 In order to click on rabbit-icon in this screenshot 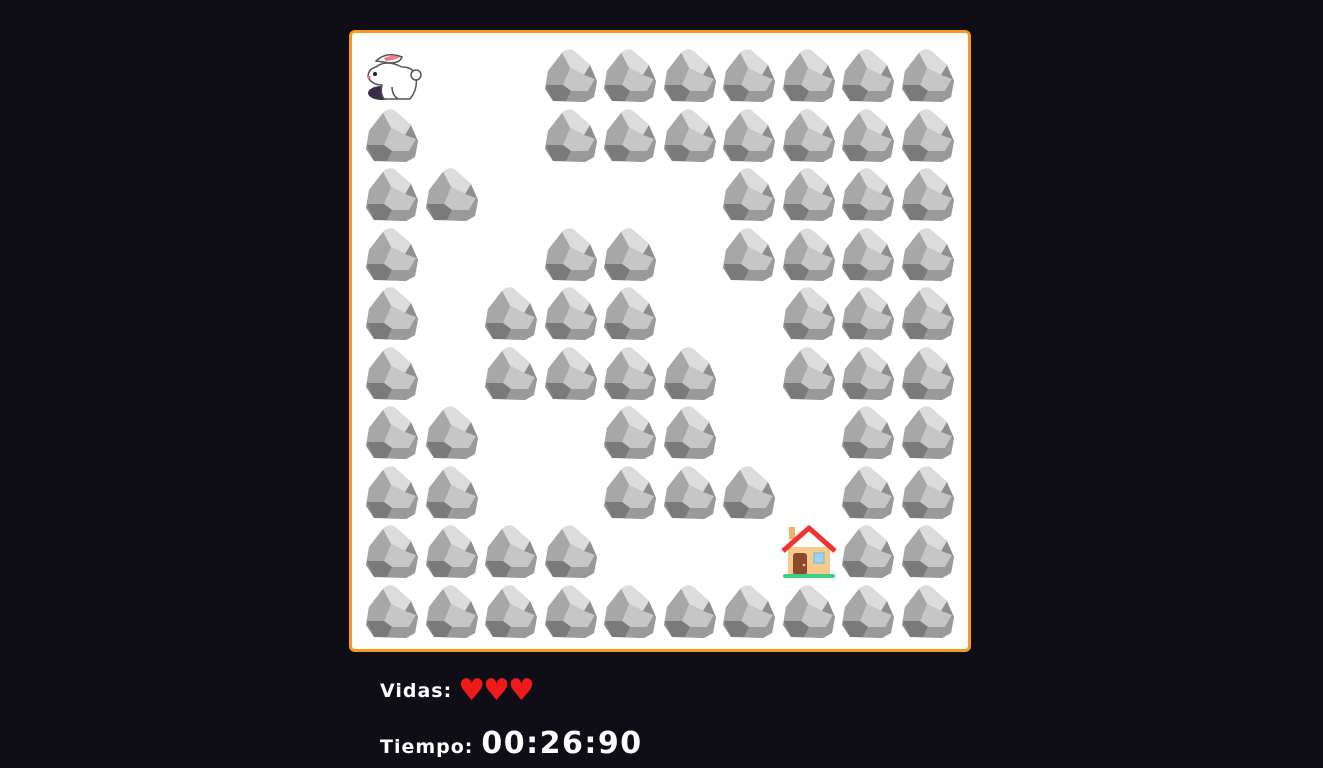, I will do `click(392, 75)`.